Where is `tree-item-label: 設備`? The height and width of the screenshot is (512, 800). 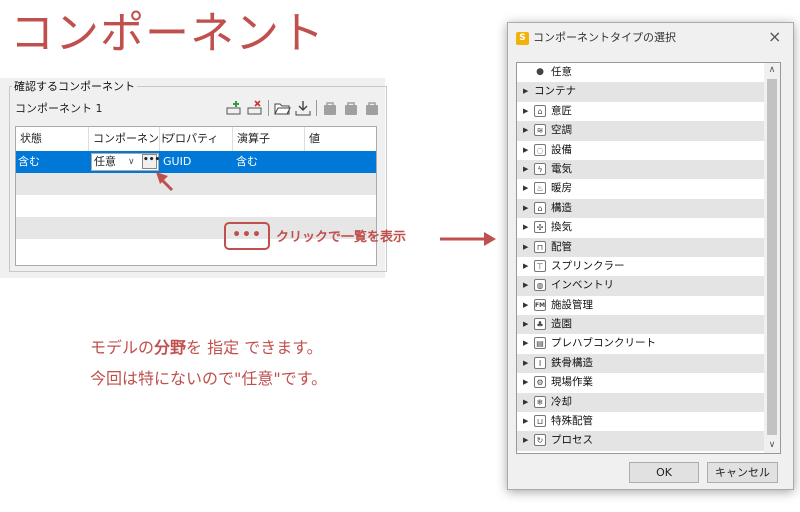 tree-item-label: 設備 is located at coordinates (561, 149).